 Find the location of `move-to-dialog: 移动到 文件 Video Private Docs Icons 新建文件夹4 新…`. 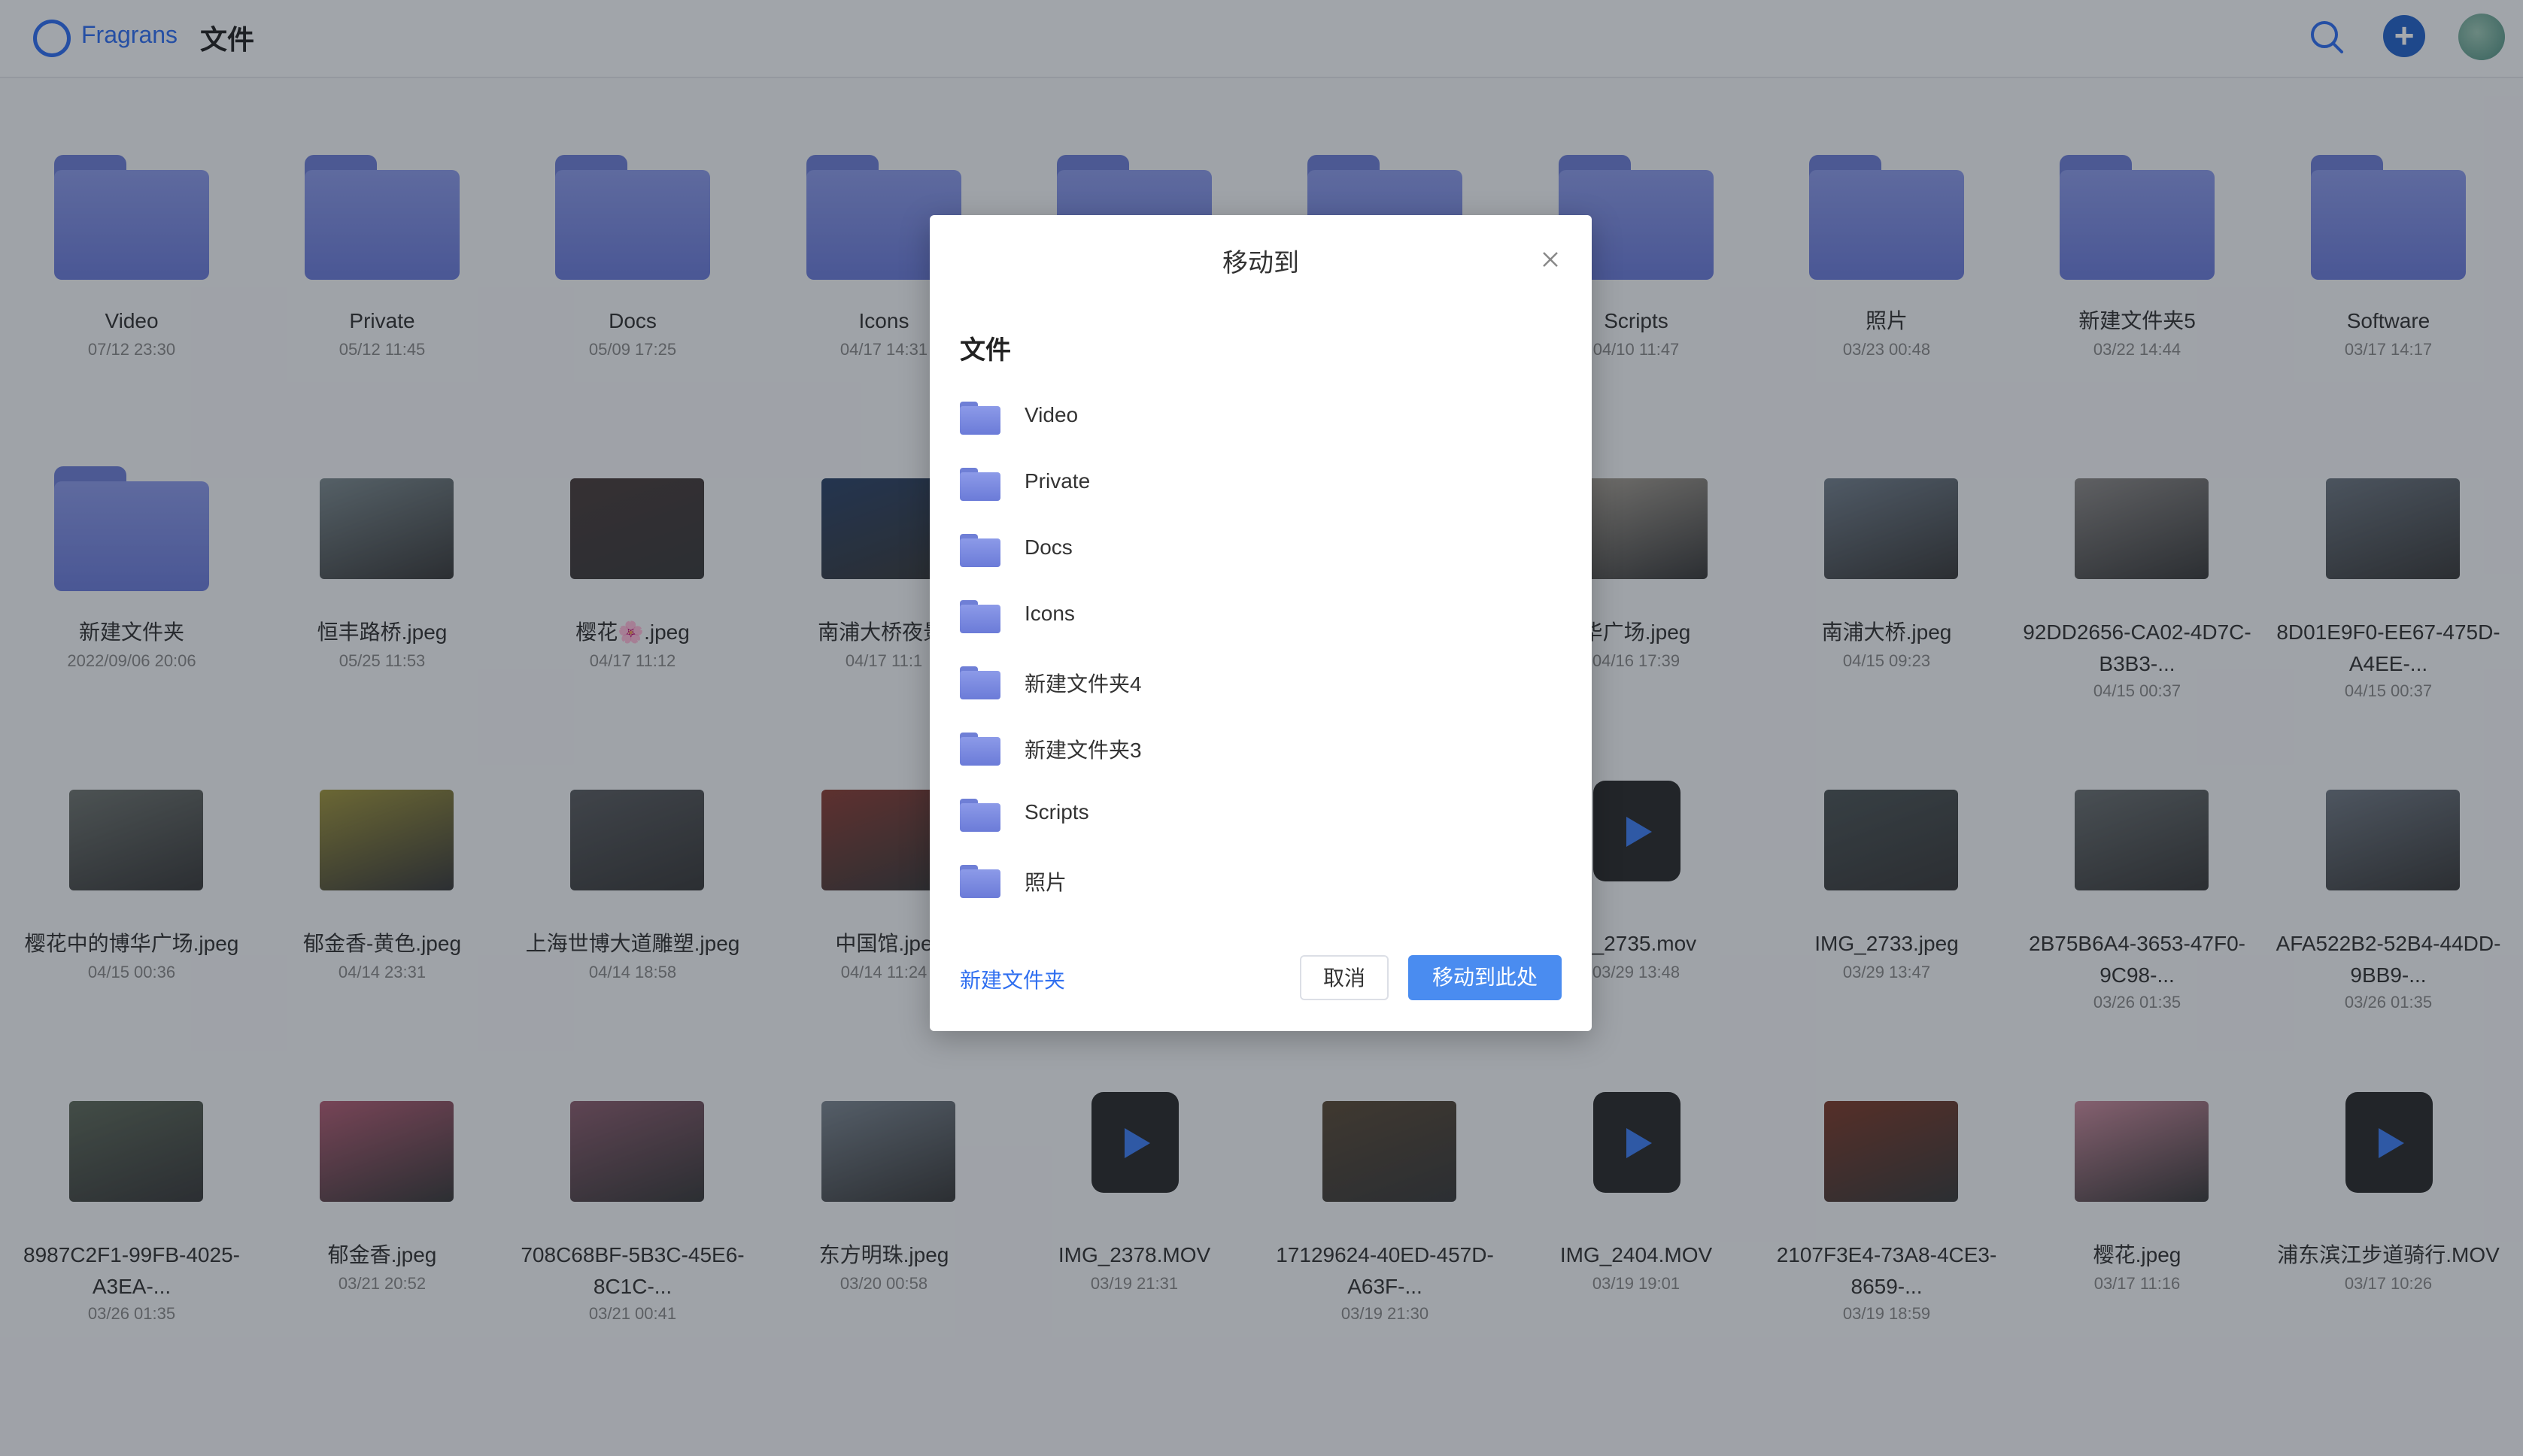

move-to-dialog: 移动到 文件 Video Private Docs Icons 新建文件夹4 新… is located at coordinates (1261, 623).